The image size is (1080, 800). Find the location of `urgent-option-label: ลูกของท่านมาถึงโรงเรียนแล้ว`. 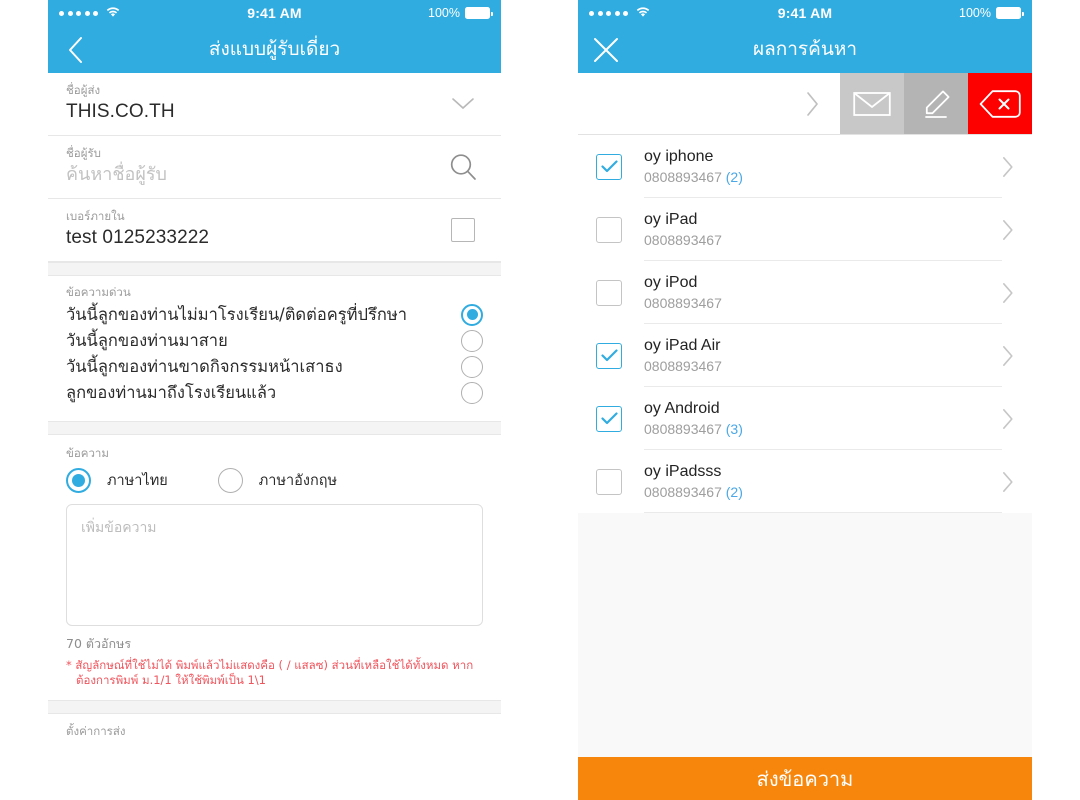

urgent-option-label: ลูกของท่านมาถึงโรงเรียนแล้ว is located at coordinates (171, 392).